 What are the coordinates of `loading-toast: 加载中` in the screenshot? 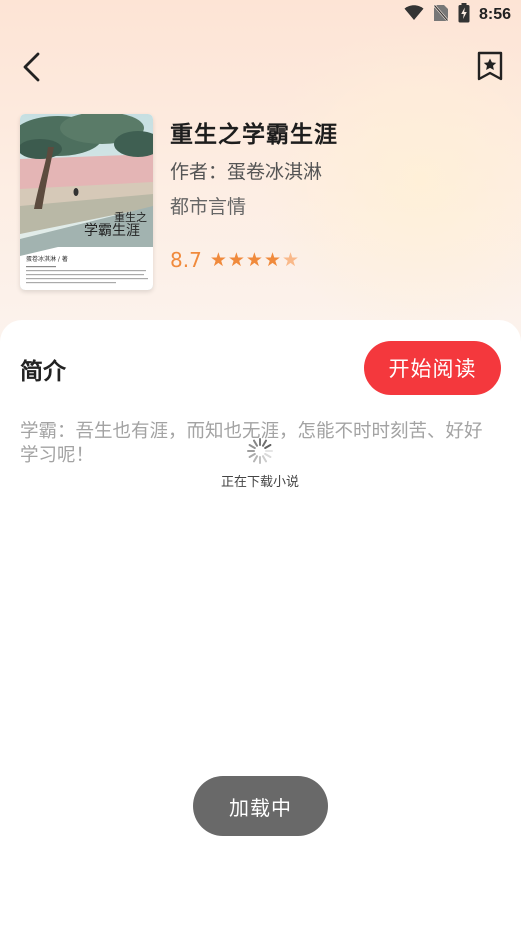 It's located at (260, 806).